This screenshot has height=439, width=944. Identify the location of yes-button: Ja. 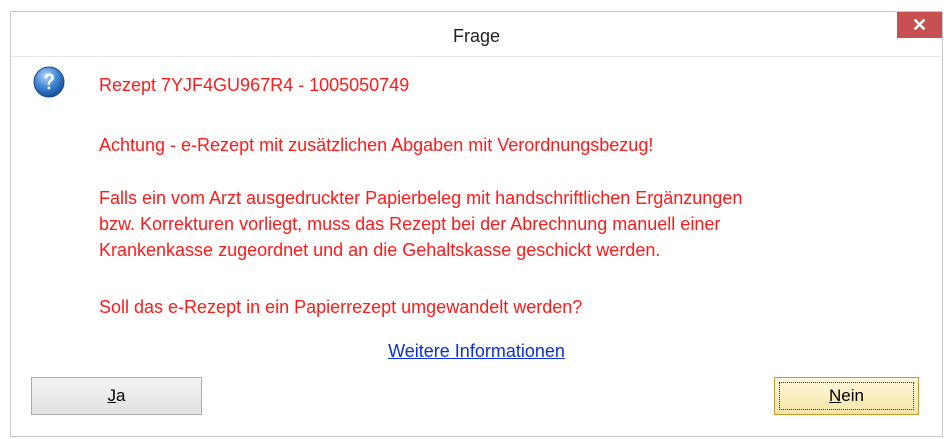
(116, 396).